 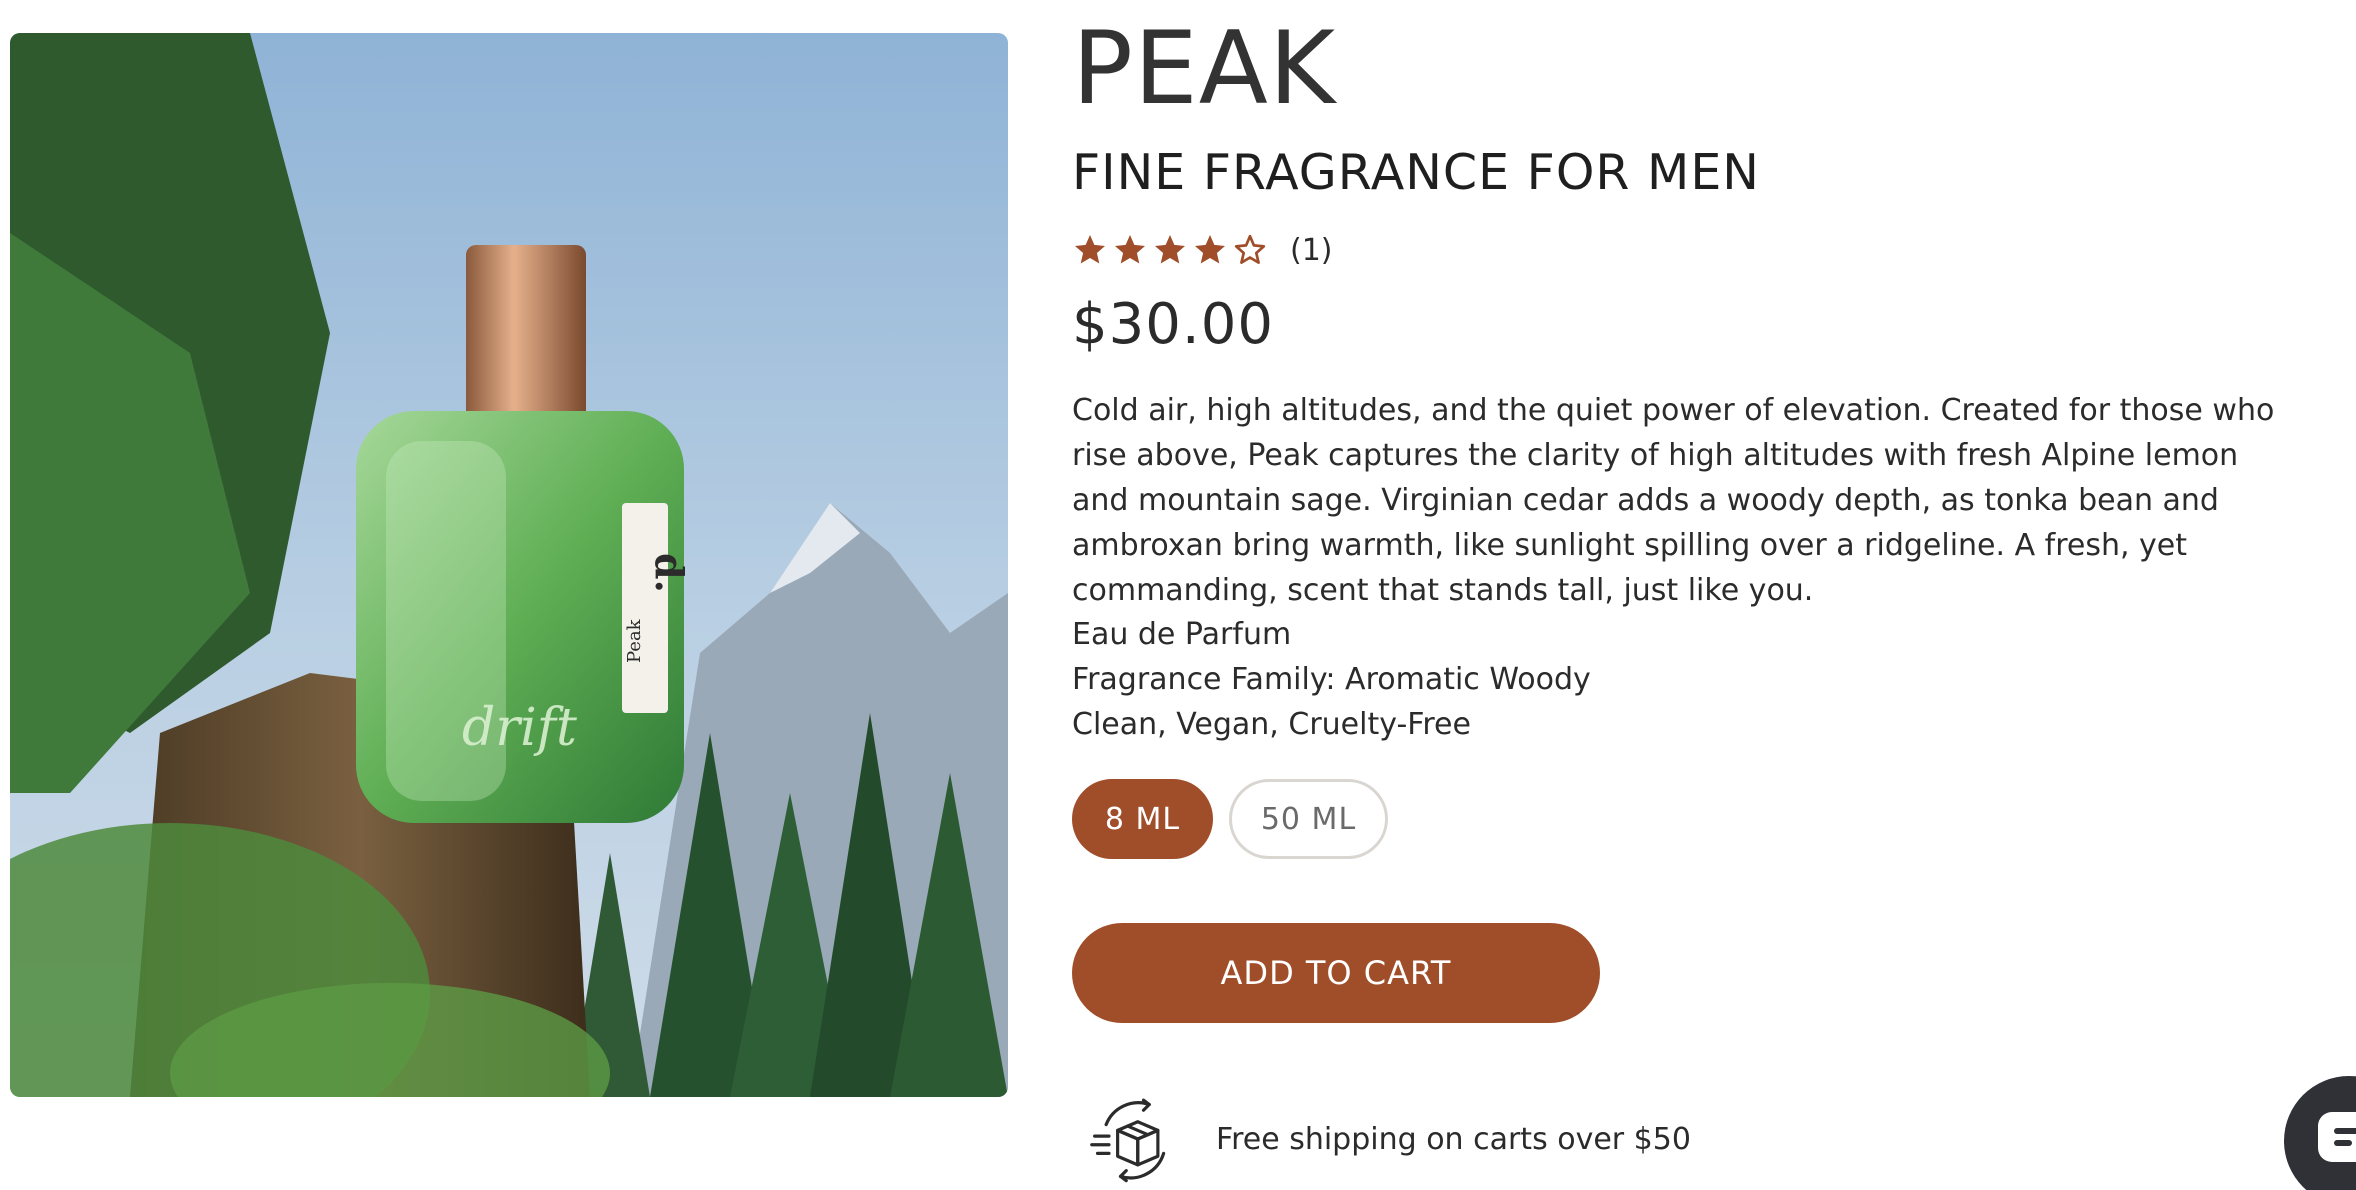 What do you see at coordinates (1182, 634) in the screenshot?
I see `spec-concentration: Eau de Parfum` at bounding box center [1182, 634].